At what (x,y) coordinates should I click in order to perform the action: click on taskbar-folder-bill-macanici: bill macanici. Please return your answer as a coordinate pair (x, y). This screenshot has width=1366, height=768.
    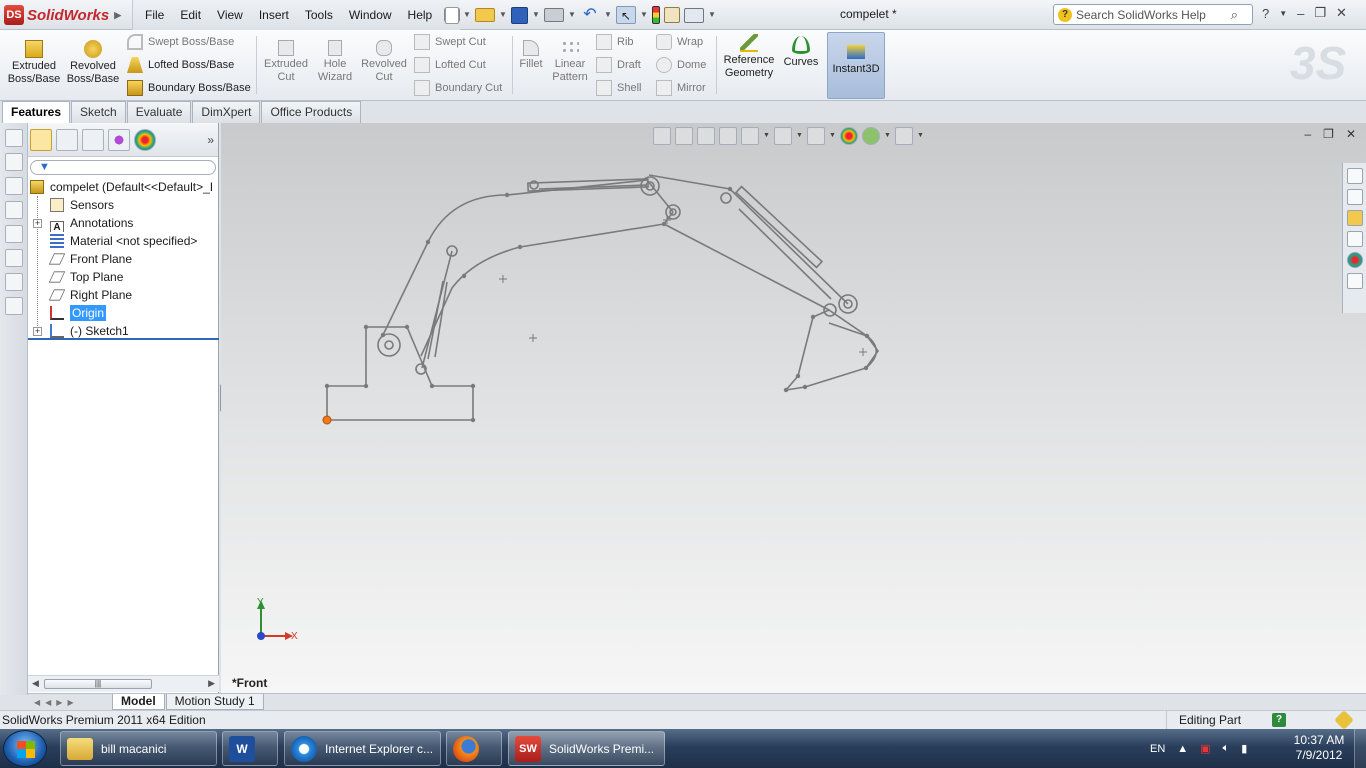
    Looking at the image, I should click on (138, 748).